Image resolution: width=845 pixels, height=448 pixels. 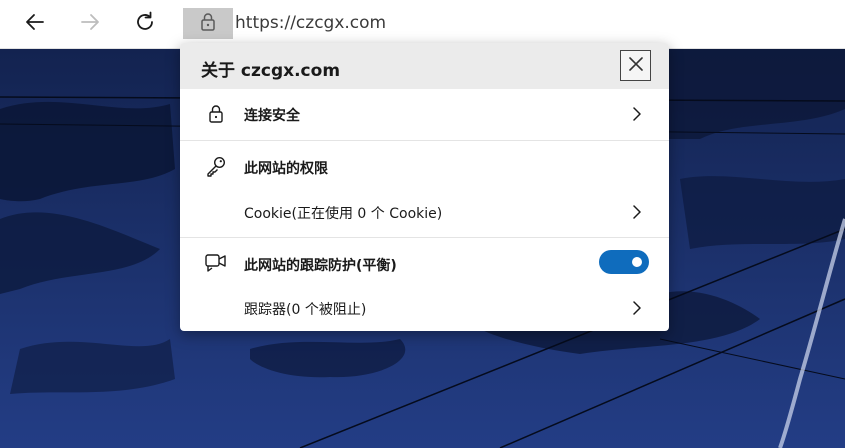 I want to click on key-icon, so click(x=216, y=166).